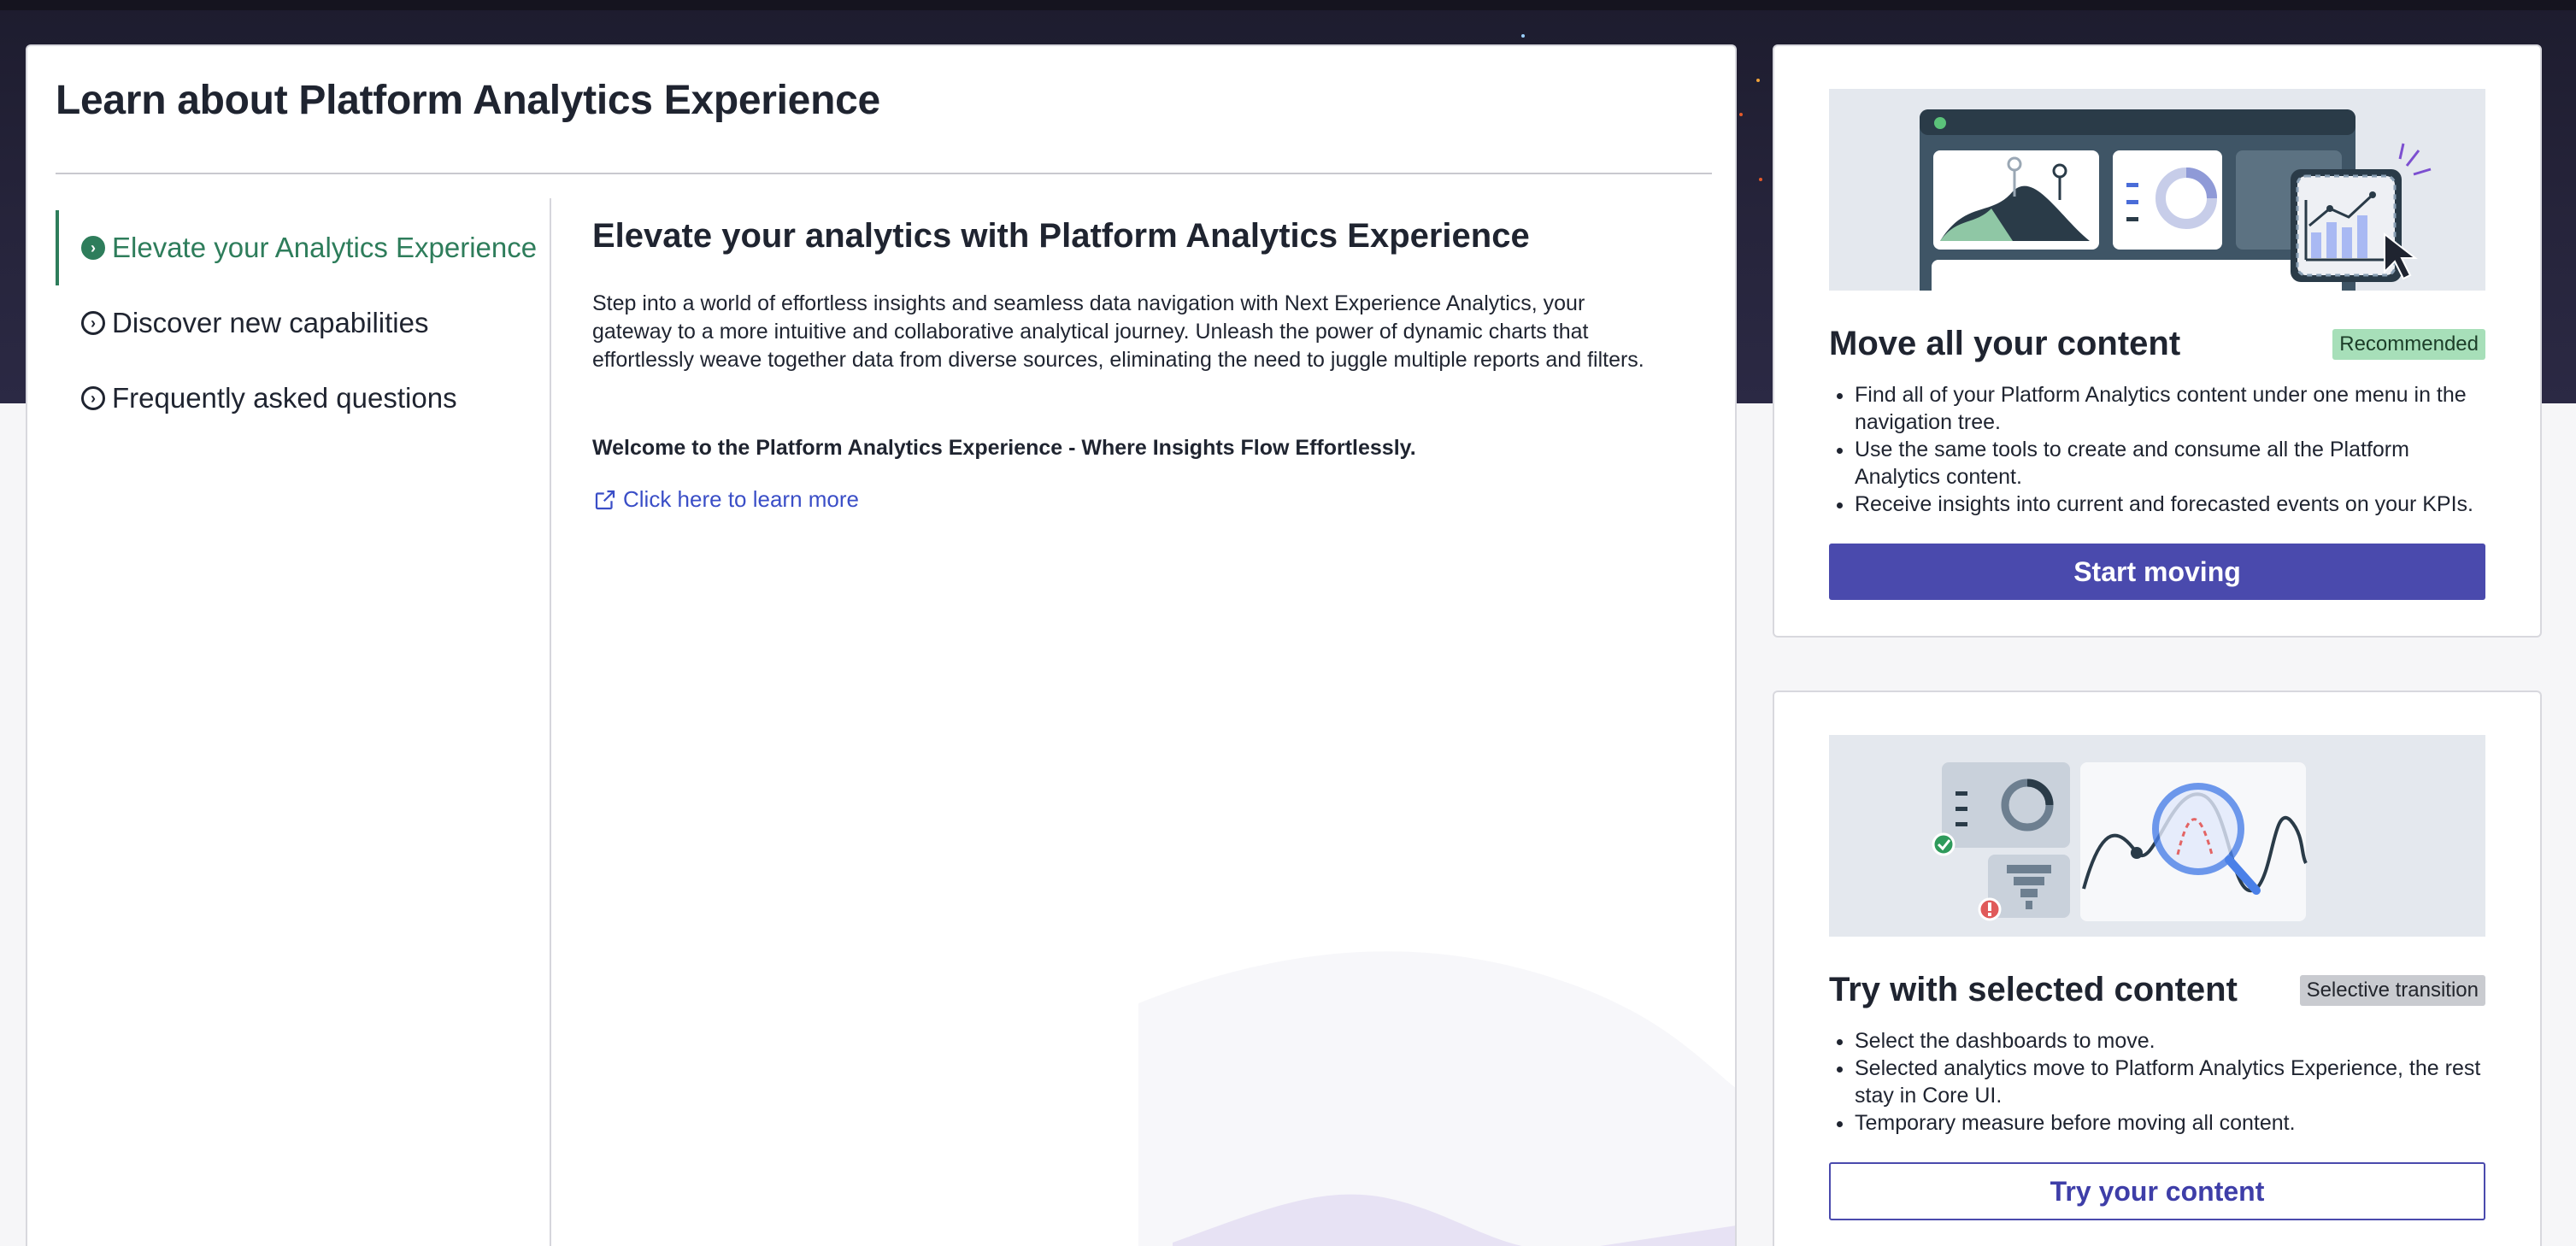  What do you see at coordinates (2392, 990) in the screenshot?
I see `selective-transition-badge: Selective transition` at bounding box center [2392, 990].